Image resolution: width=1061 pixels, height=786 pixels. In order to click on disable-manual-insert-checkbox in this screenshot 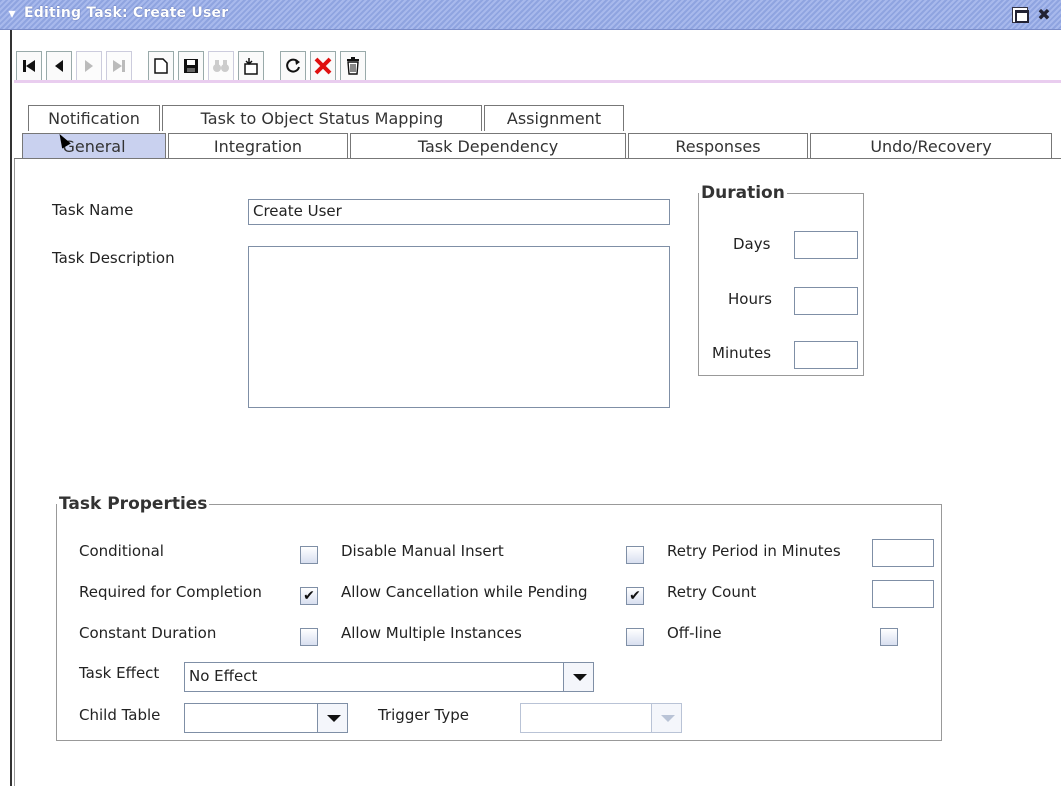, I will do `click(635, 555)`.